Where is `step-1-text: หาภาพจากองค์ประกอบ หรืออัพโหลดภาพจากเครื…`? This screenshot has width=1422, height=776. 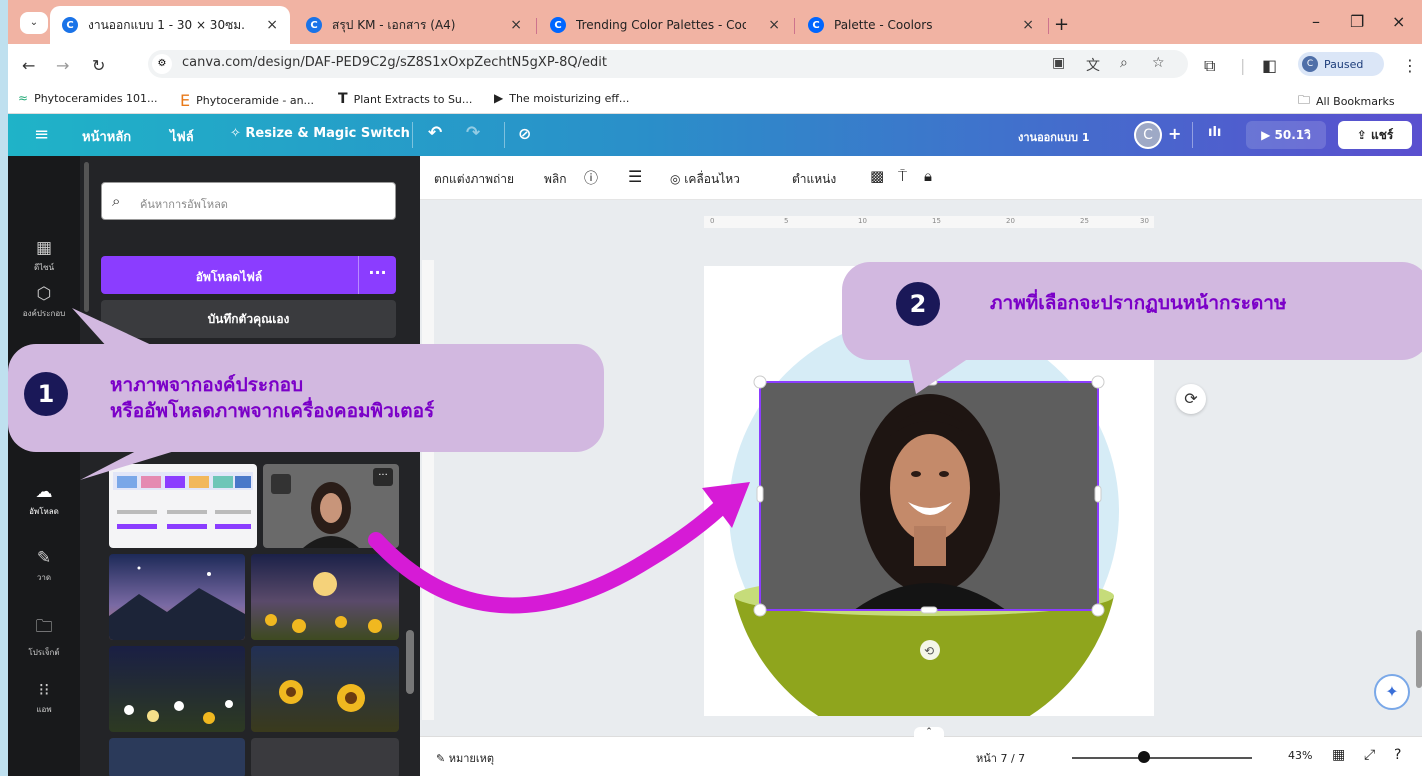 step-1-text: หาภาพจากองค์ประกอบ หรืออัพโหลดภาพจากเครื… is located at coordinates (272, 398).